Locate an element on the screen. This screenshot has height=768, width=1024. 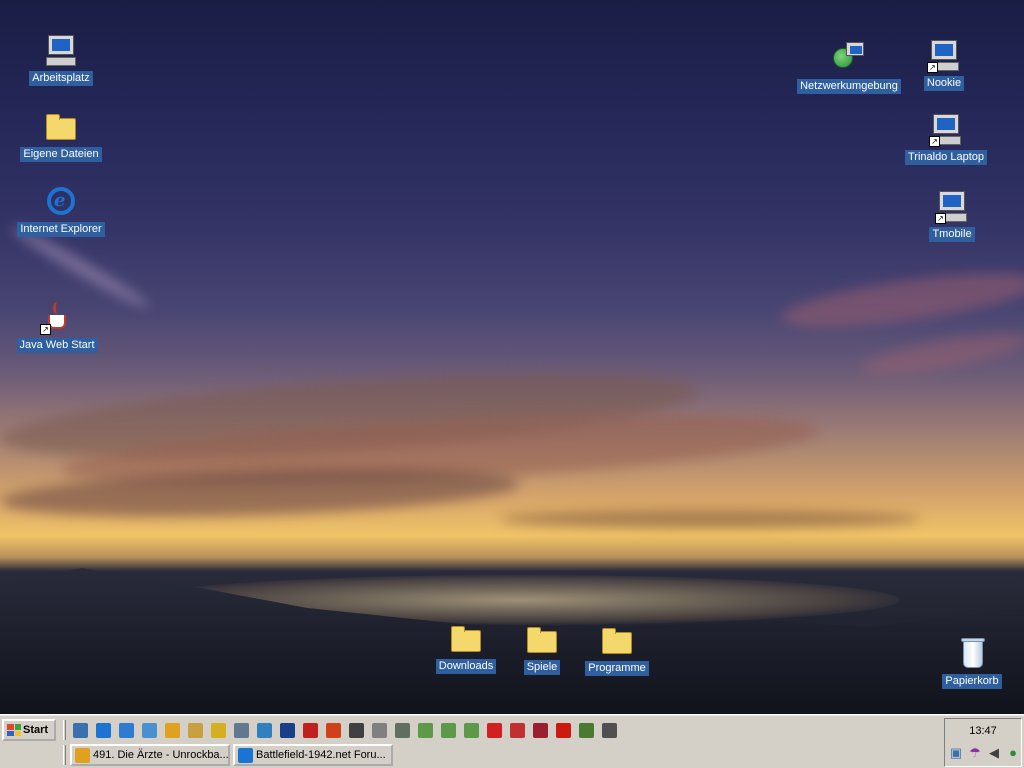
ftp-icon is located at coordinates (264, 730).